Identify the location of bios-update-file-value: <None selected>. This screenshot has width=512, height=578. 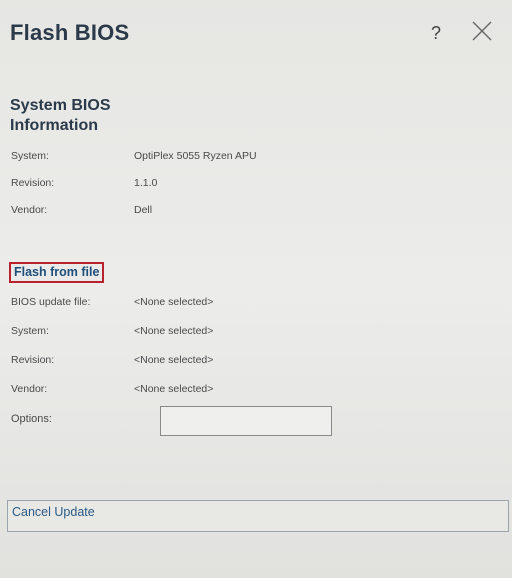
(174, 302).